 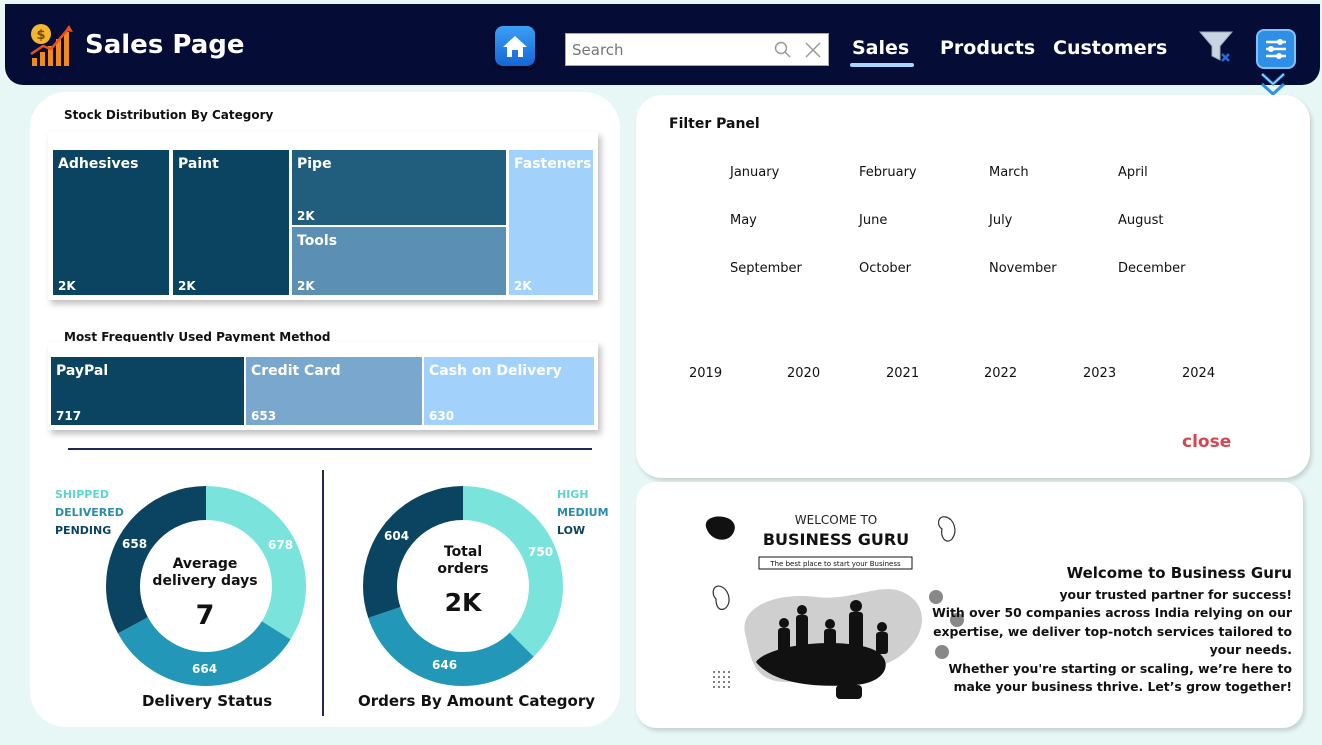 I want to click on treemap-tile-tools: Tools 2K, so click(x=399, y=261).